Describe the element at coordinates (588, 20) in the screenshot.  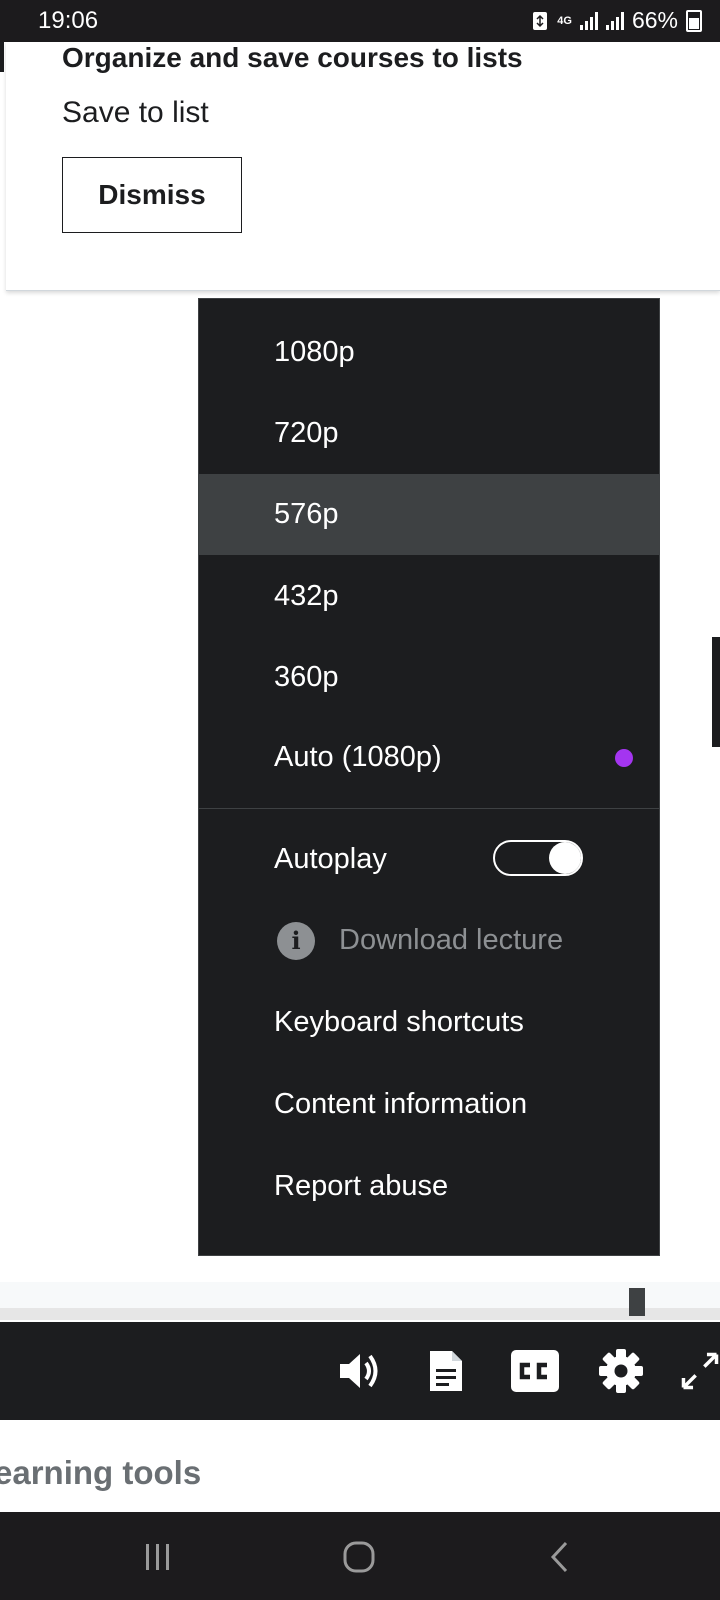
I see `signal-icon` at that location.